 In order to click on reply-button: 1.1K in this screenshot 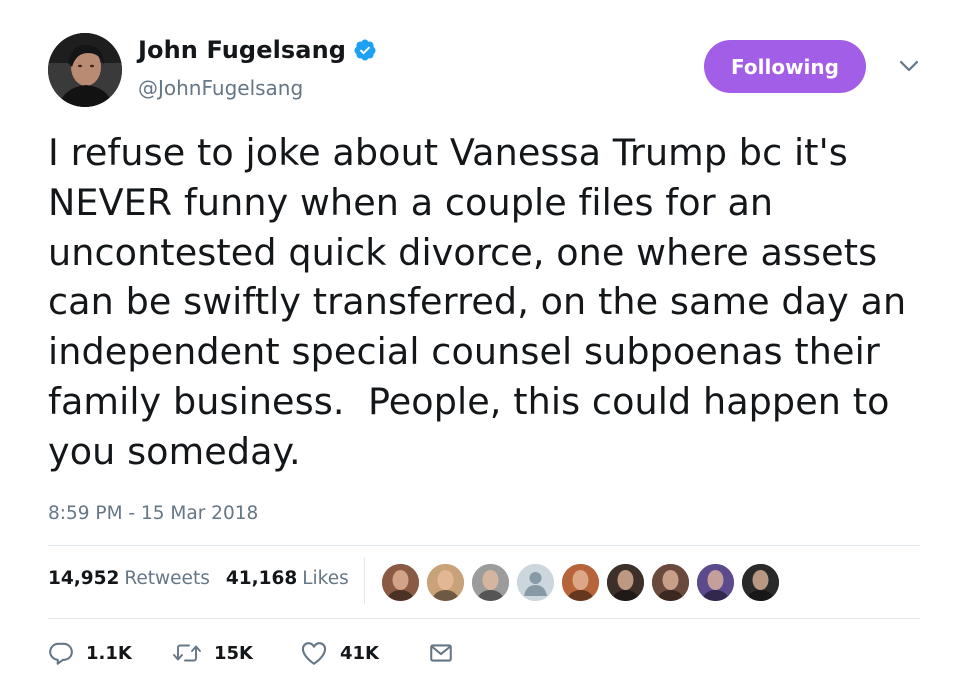, I will do `click(90, 653)`.